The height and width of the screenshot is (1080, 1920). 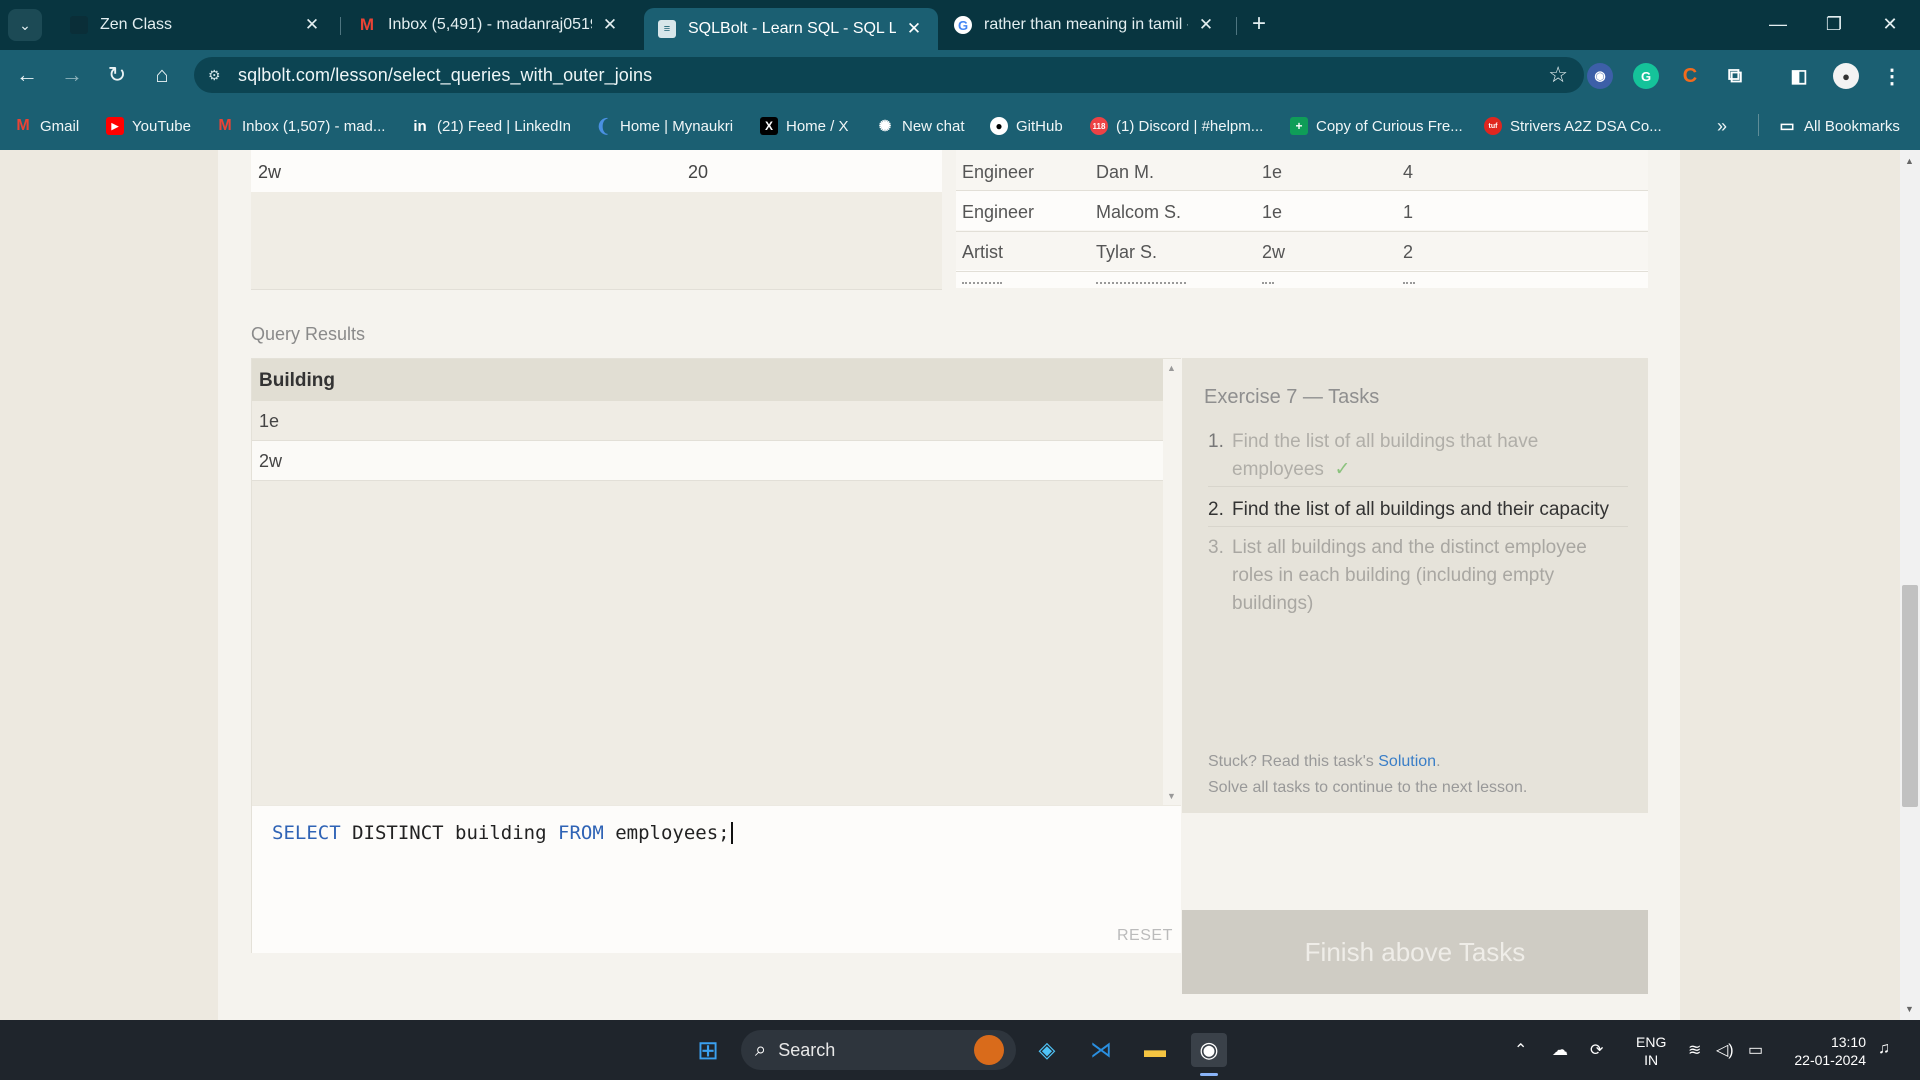 I want to click on battery-icon: ▭, so click(x=1755, y=1050).